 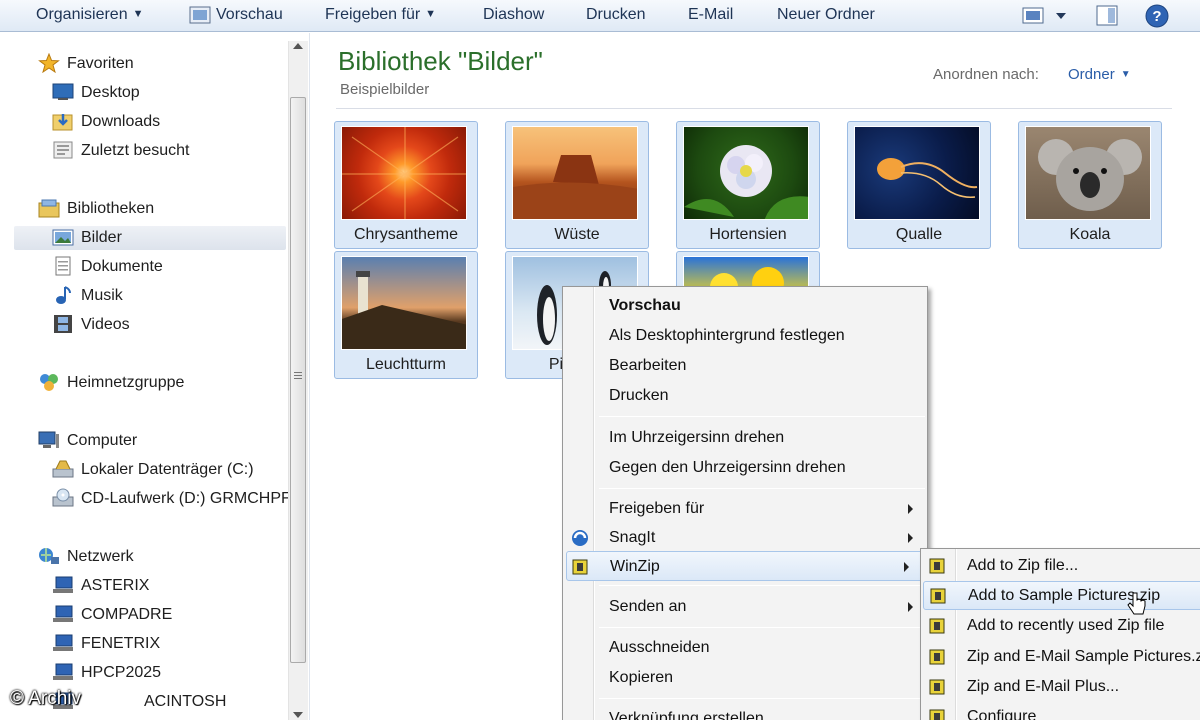 I want to click on documents-icon, so click(x=63, y=266).